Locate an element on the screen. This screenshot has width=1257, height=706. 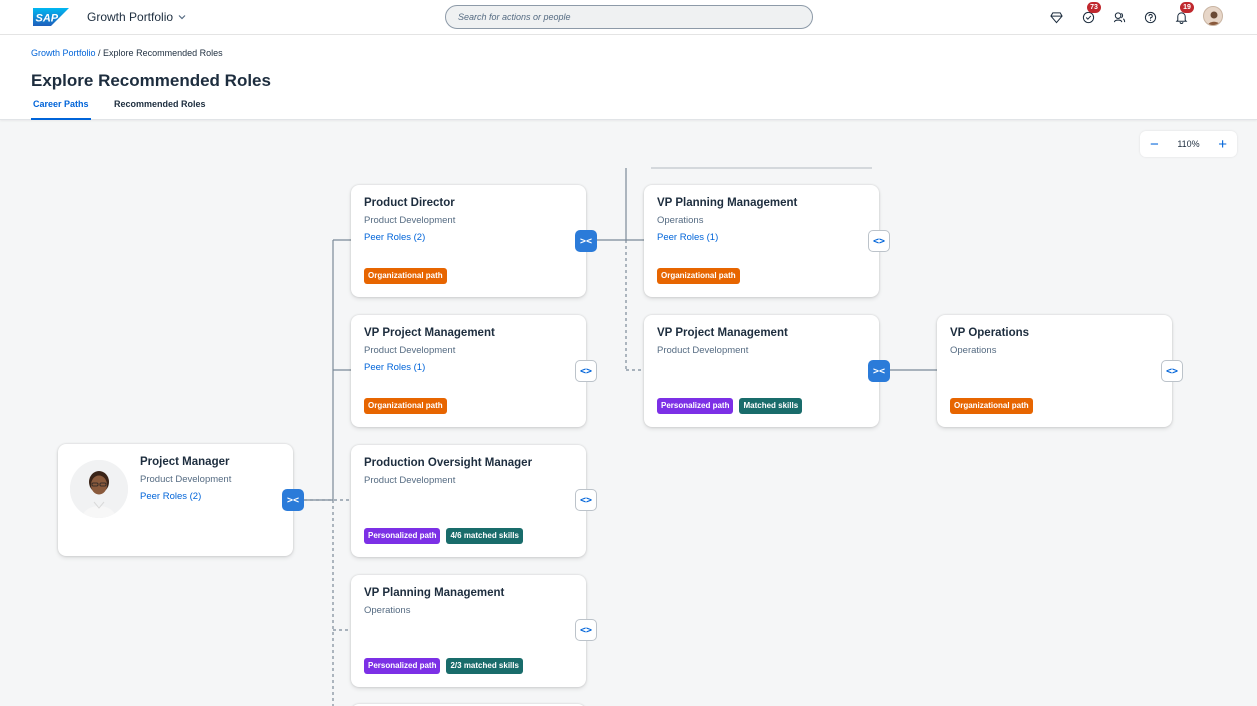
person-portrait-icon is located at coordinates (99, 489).